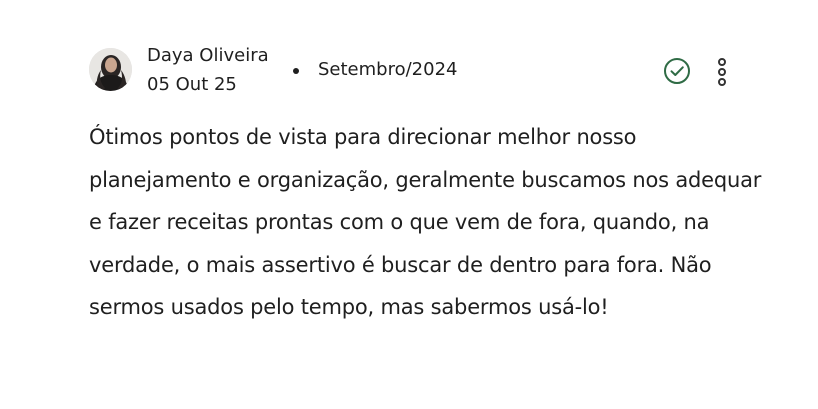 The width and height of the screenshot is (818, 409). Describe the element at coordinates (296, 71) in the screenshot. I see `separator-dot` at that location.